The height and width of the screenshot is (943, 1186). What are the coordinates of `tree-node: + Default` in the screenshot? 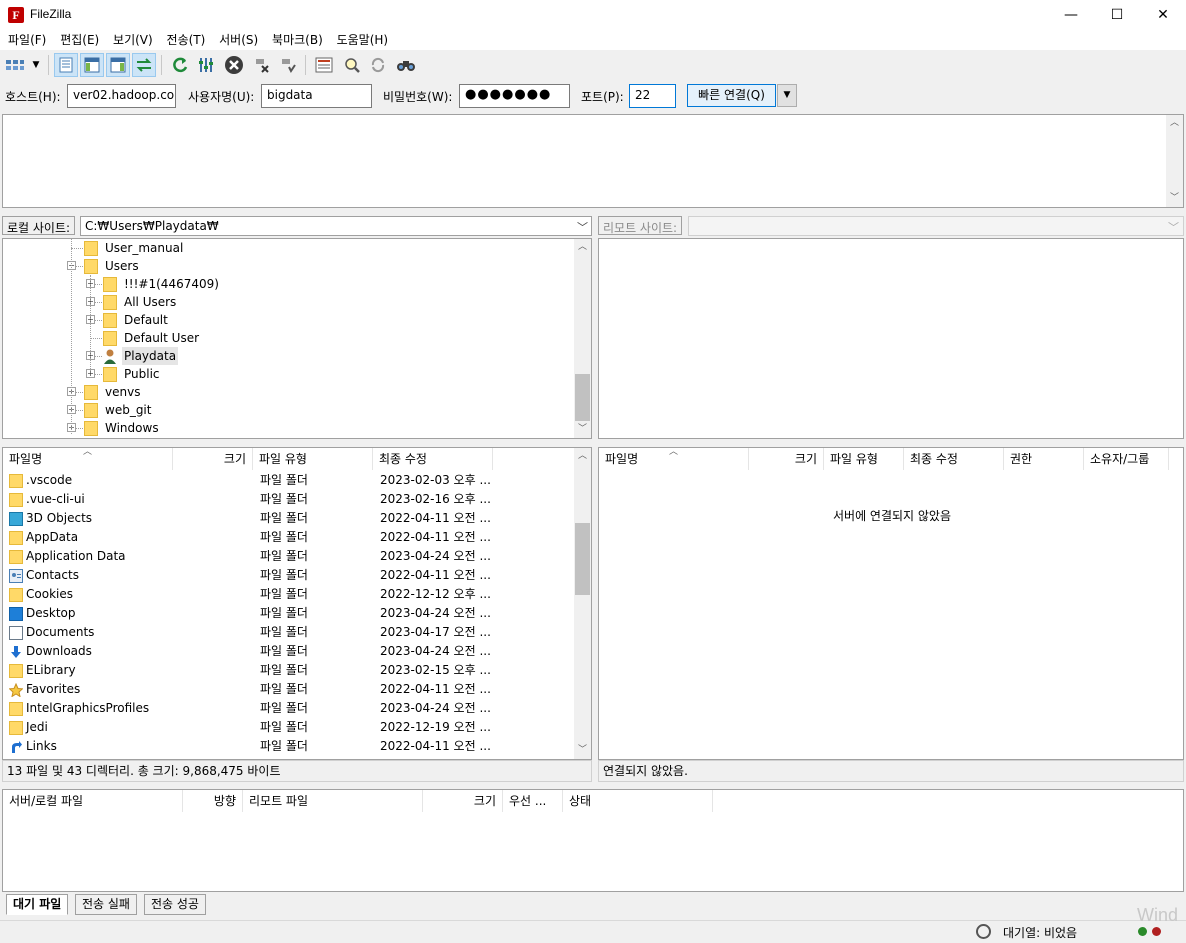 It's located at (288, 320).